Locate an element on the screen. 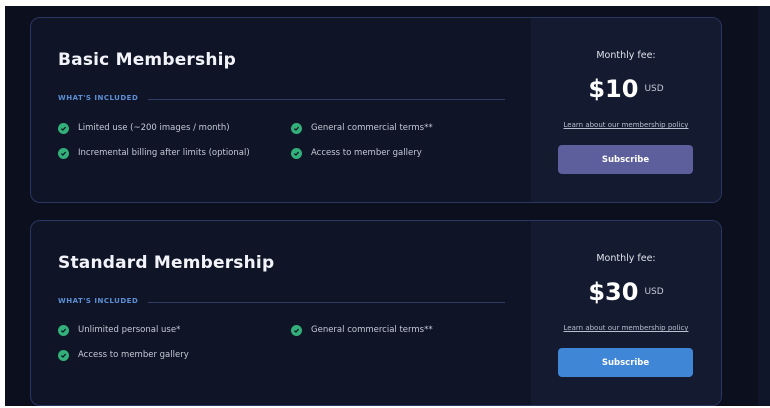 The height and width of the screenshot is (408, 770). feature-text: Unlimited personal use* is located at coordinates (129, 330).